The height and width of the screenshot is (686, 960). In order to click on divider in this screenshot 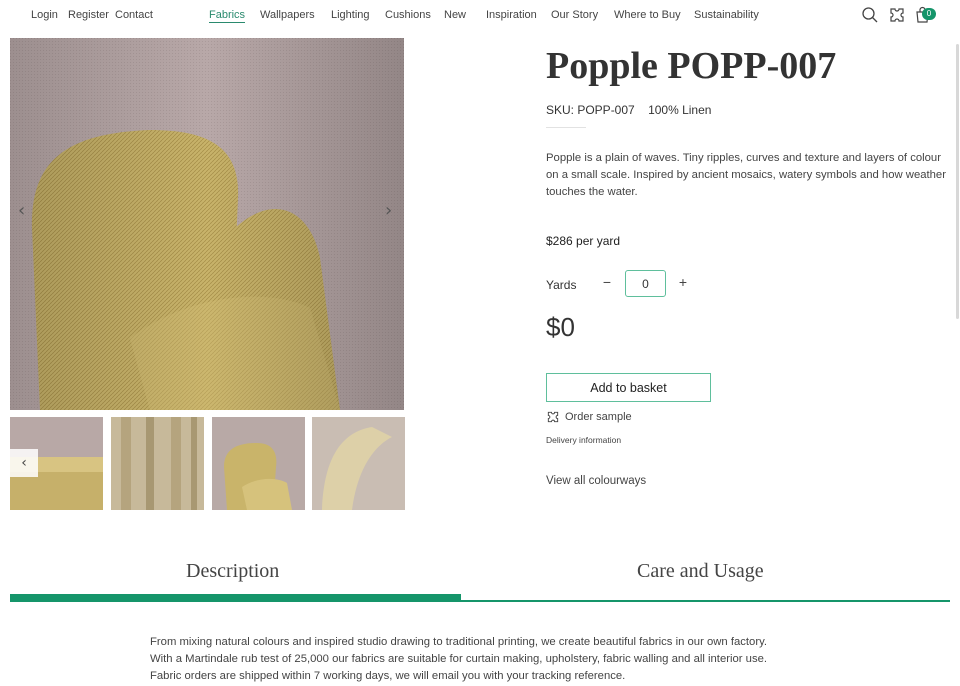, I will do `click(566, 127)`.